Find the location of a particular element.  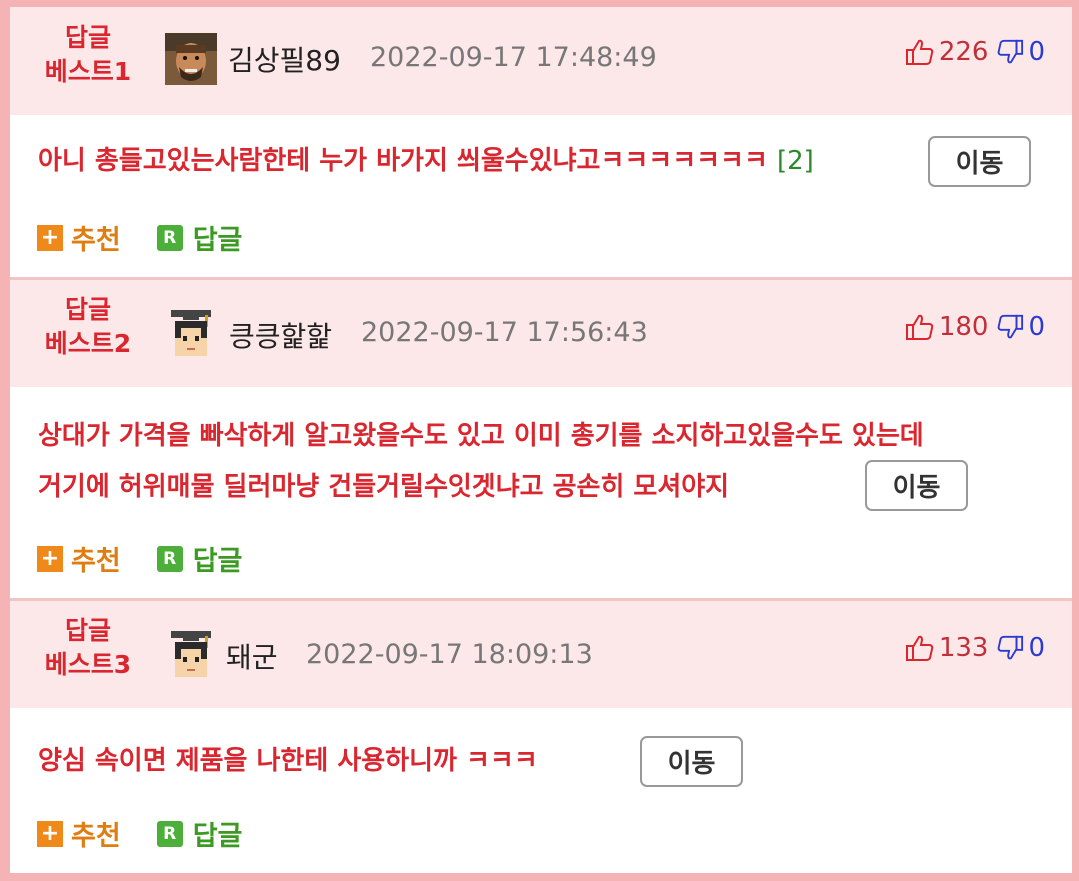

vote-area: 133 0 is located at coordinates (975, 648).